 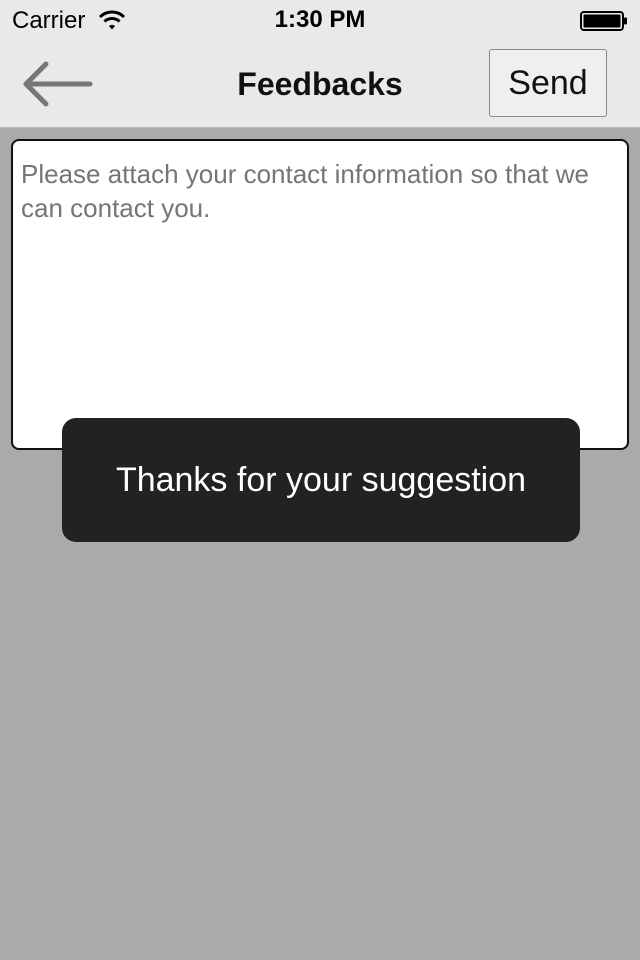 I want to click on status-bar: Carrier 1:30 PM, so click(x=320, y=20).